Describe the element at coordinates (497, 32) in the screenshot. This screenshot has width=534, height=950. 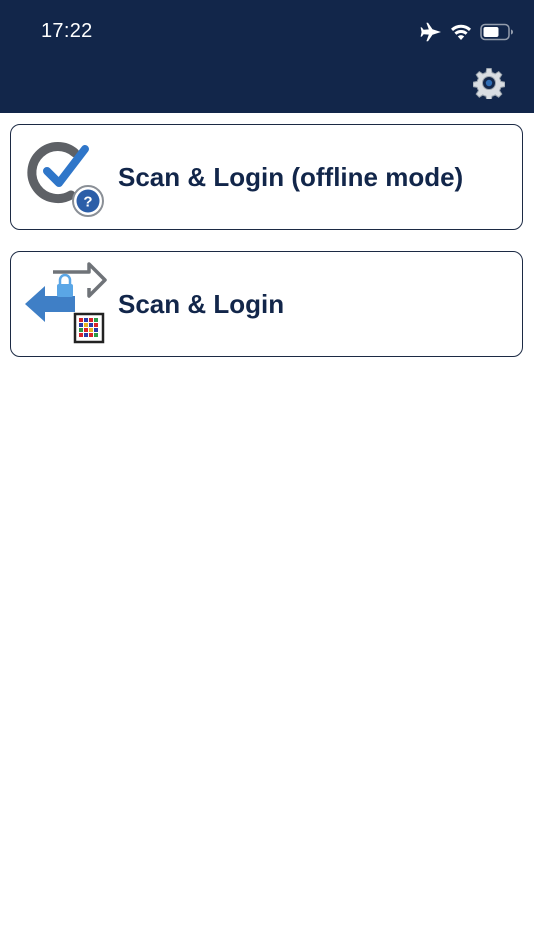
I see `battery-icon` at that location.